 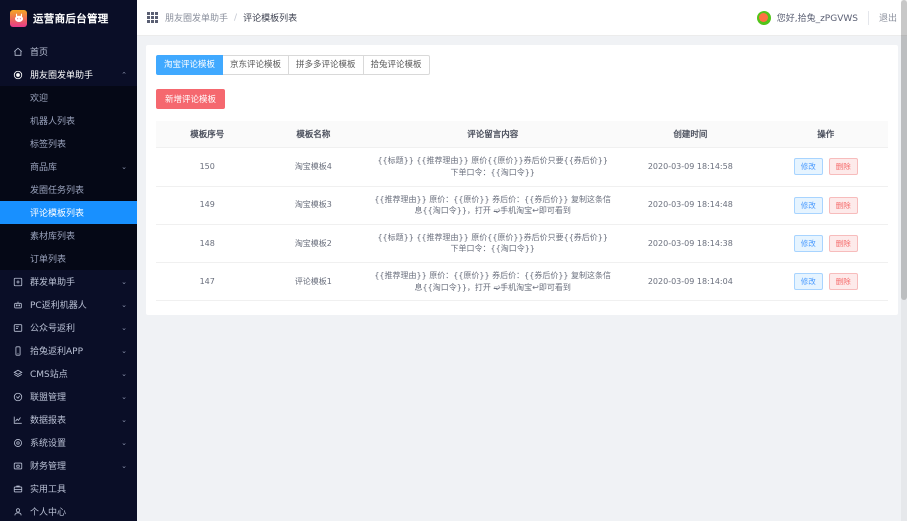 I want to click on sidebar-subitem-post-task-list: 发圈任务列表, so click(x=68, y=189).